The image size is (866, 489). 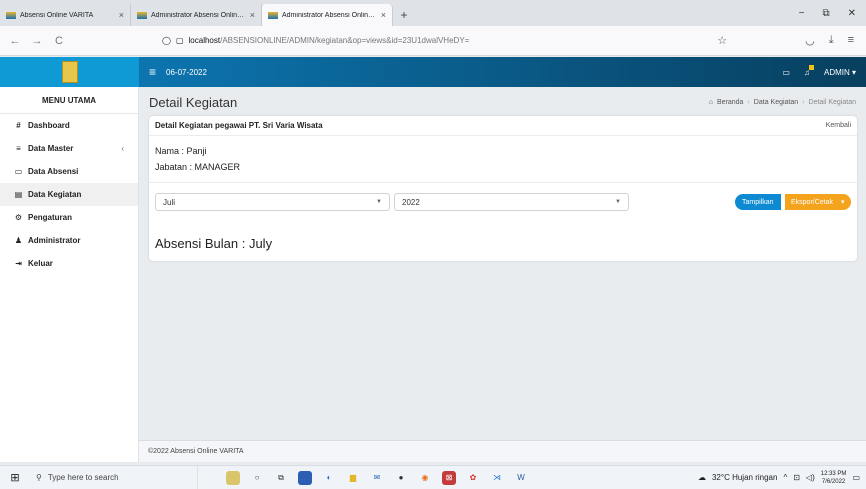 I want to click on sidebar-item-data-kegiatan: ▤ Data Kegiatan, so click(x=69, y=194).